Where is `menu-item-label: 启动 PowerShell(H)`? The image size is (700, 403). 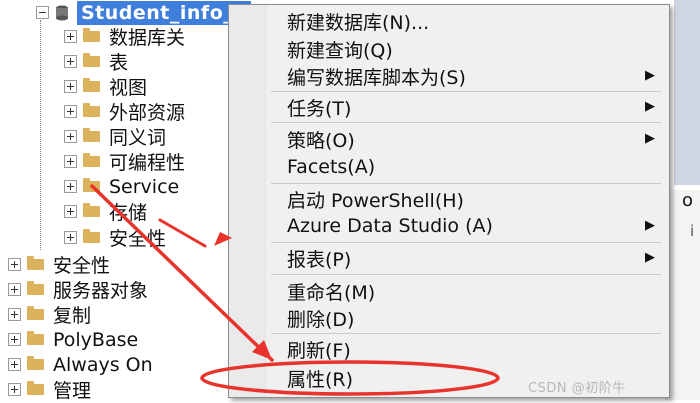
menu-item-label: 启动 PowerShell(H) is located at coordinates (375, 200).